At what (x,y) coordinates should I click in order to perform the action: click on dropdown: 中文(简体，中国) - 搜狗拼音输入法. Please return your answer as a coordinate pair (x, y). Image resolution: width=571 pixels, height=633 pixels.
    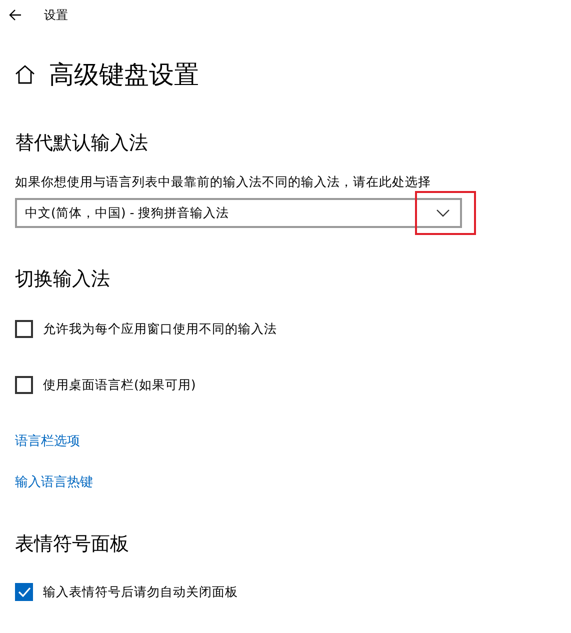
    Looking at the image, I should click on (238, 213).